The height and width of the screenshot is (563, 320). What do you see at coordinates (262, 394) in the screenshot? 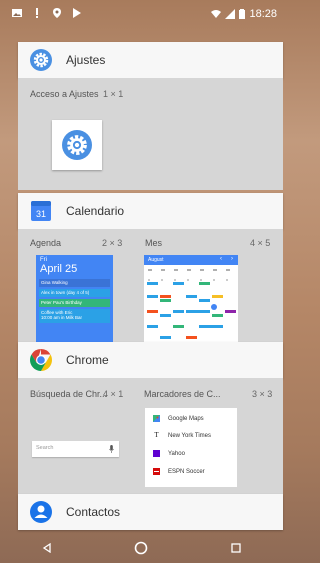
I see `widget-size: 3 × 3` at bounding box center [262, 394].